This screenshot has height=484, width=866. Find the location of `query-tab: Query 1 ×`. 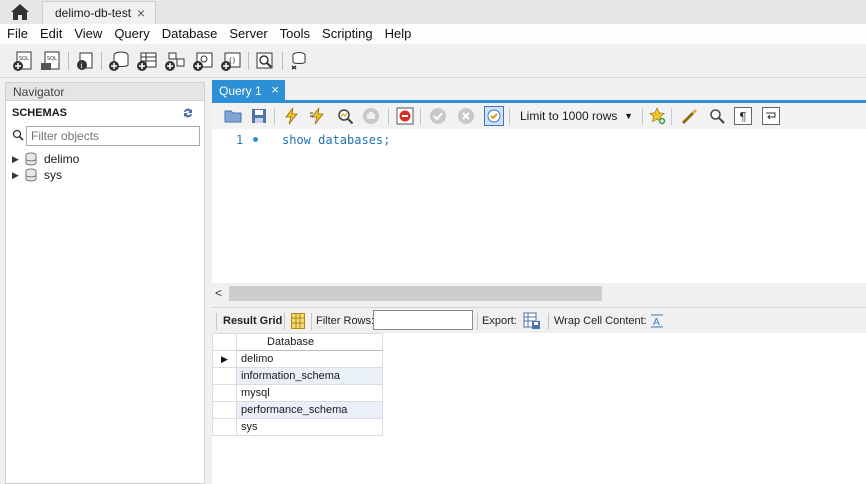

query-tab: Query 1 × is located at coordinates (248, 90).